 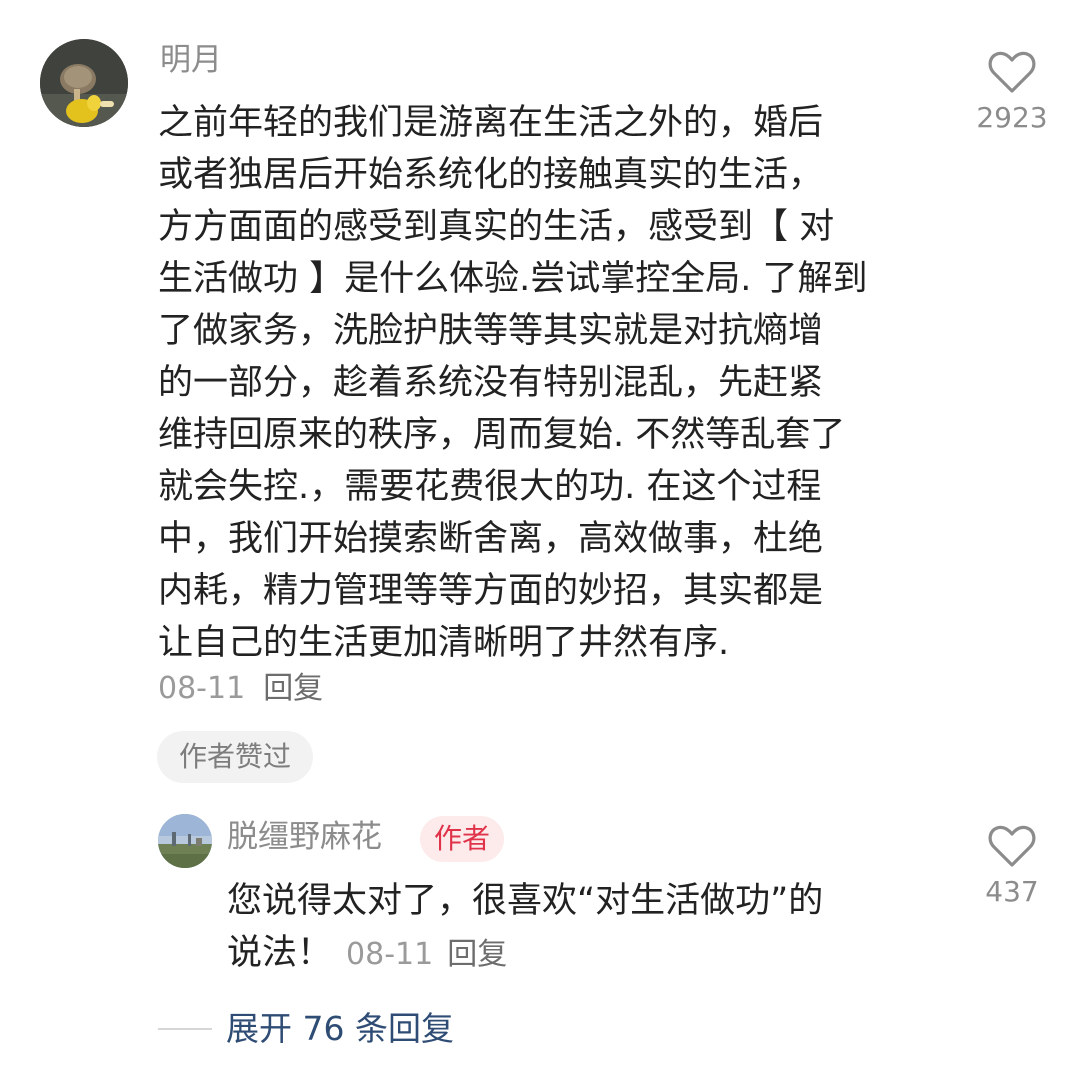 I want to click on comment-line: 维持回原来的秩序，周而复始. 不然等乱套了, so click(x=502, y=435).